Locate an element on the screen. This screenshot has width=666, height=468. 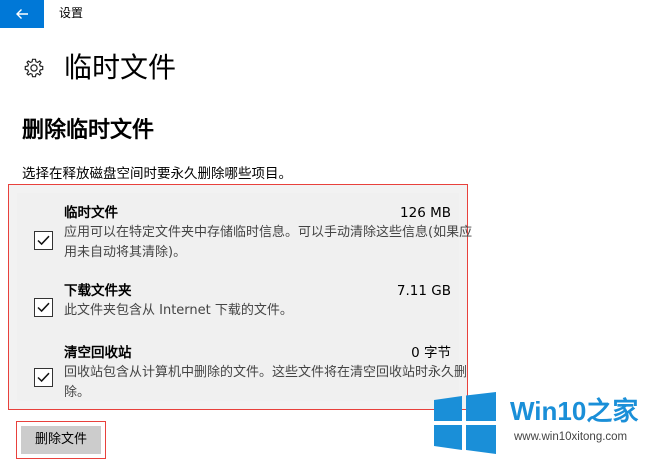
page-header: 临时文件 is located at coordinates (99, 68).